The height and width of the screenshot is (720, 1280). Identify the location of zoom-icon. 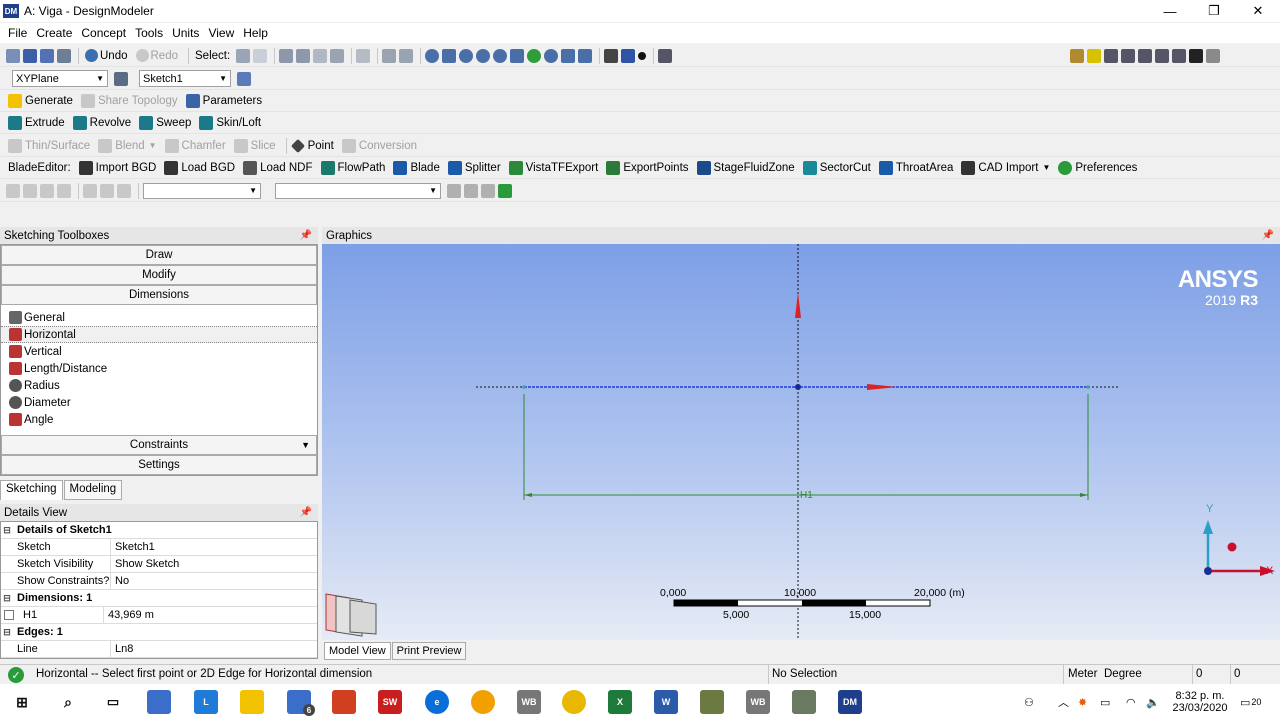
(466, 55).